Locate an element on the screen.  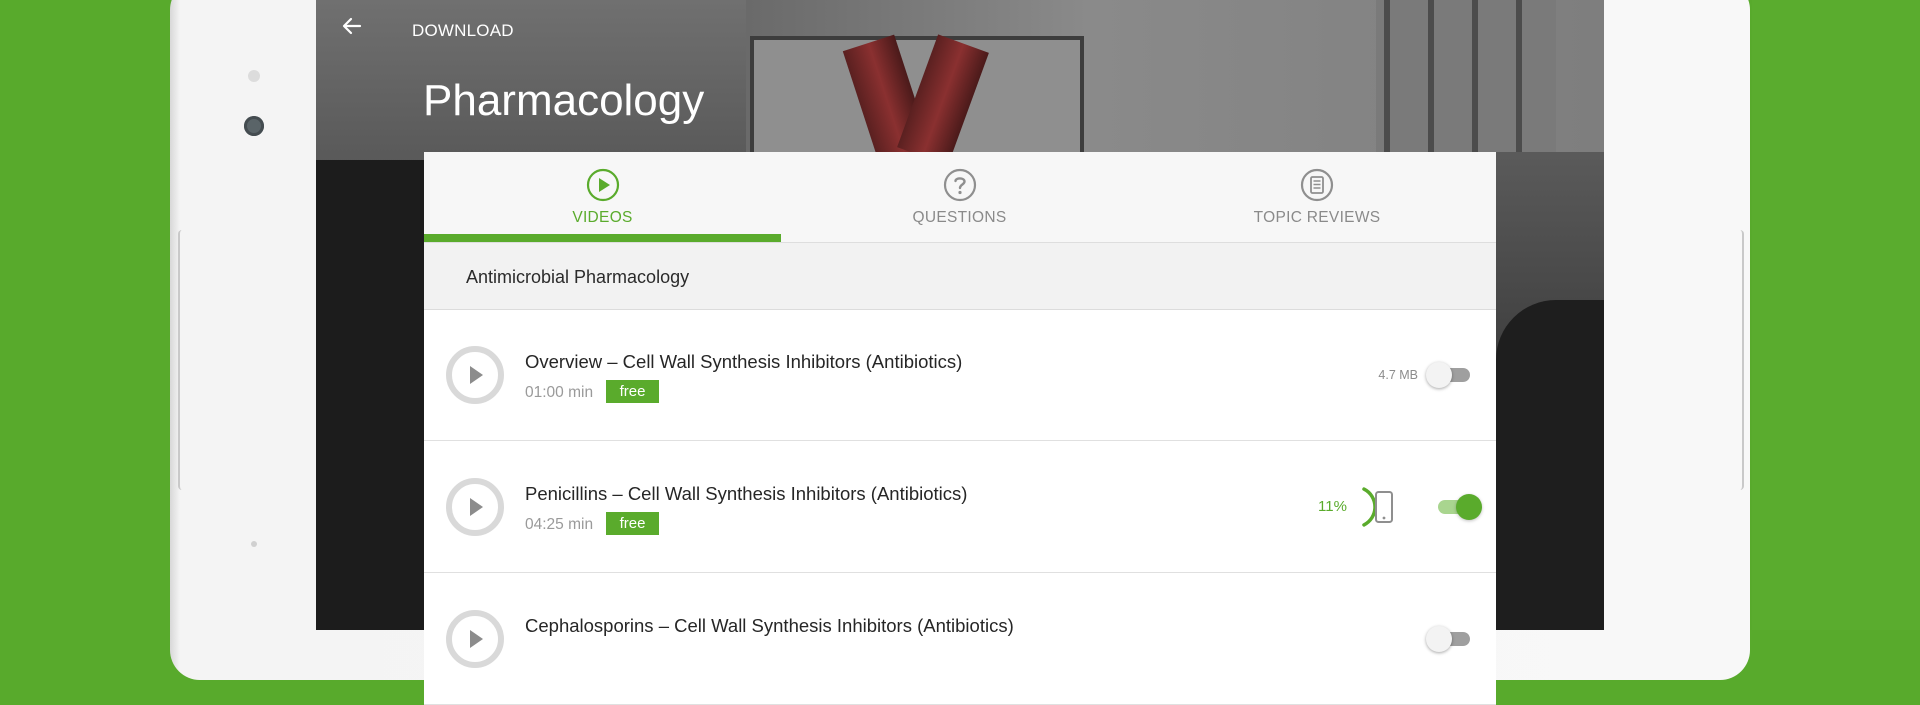
phone-icon is located at coordinates (1384, 507).